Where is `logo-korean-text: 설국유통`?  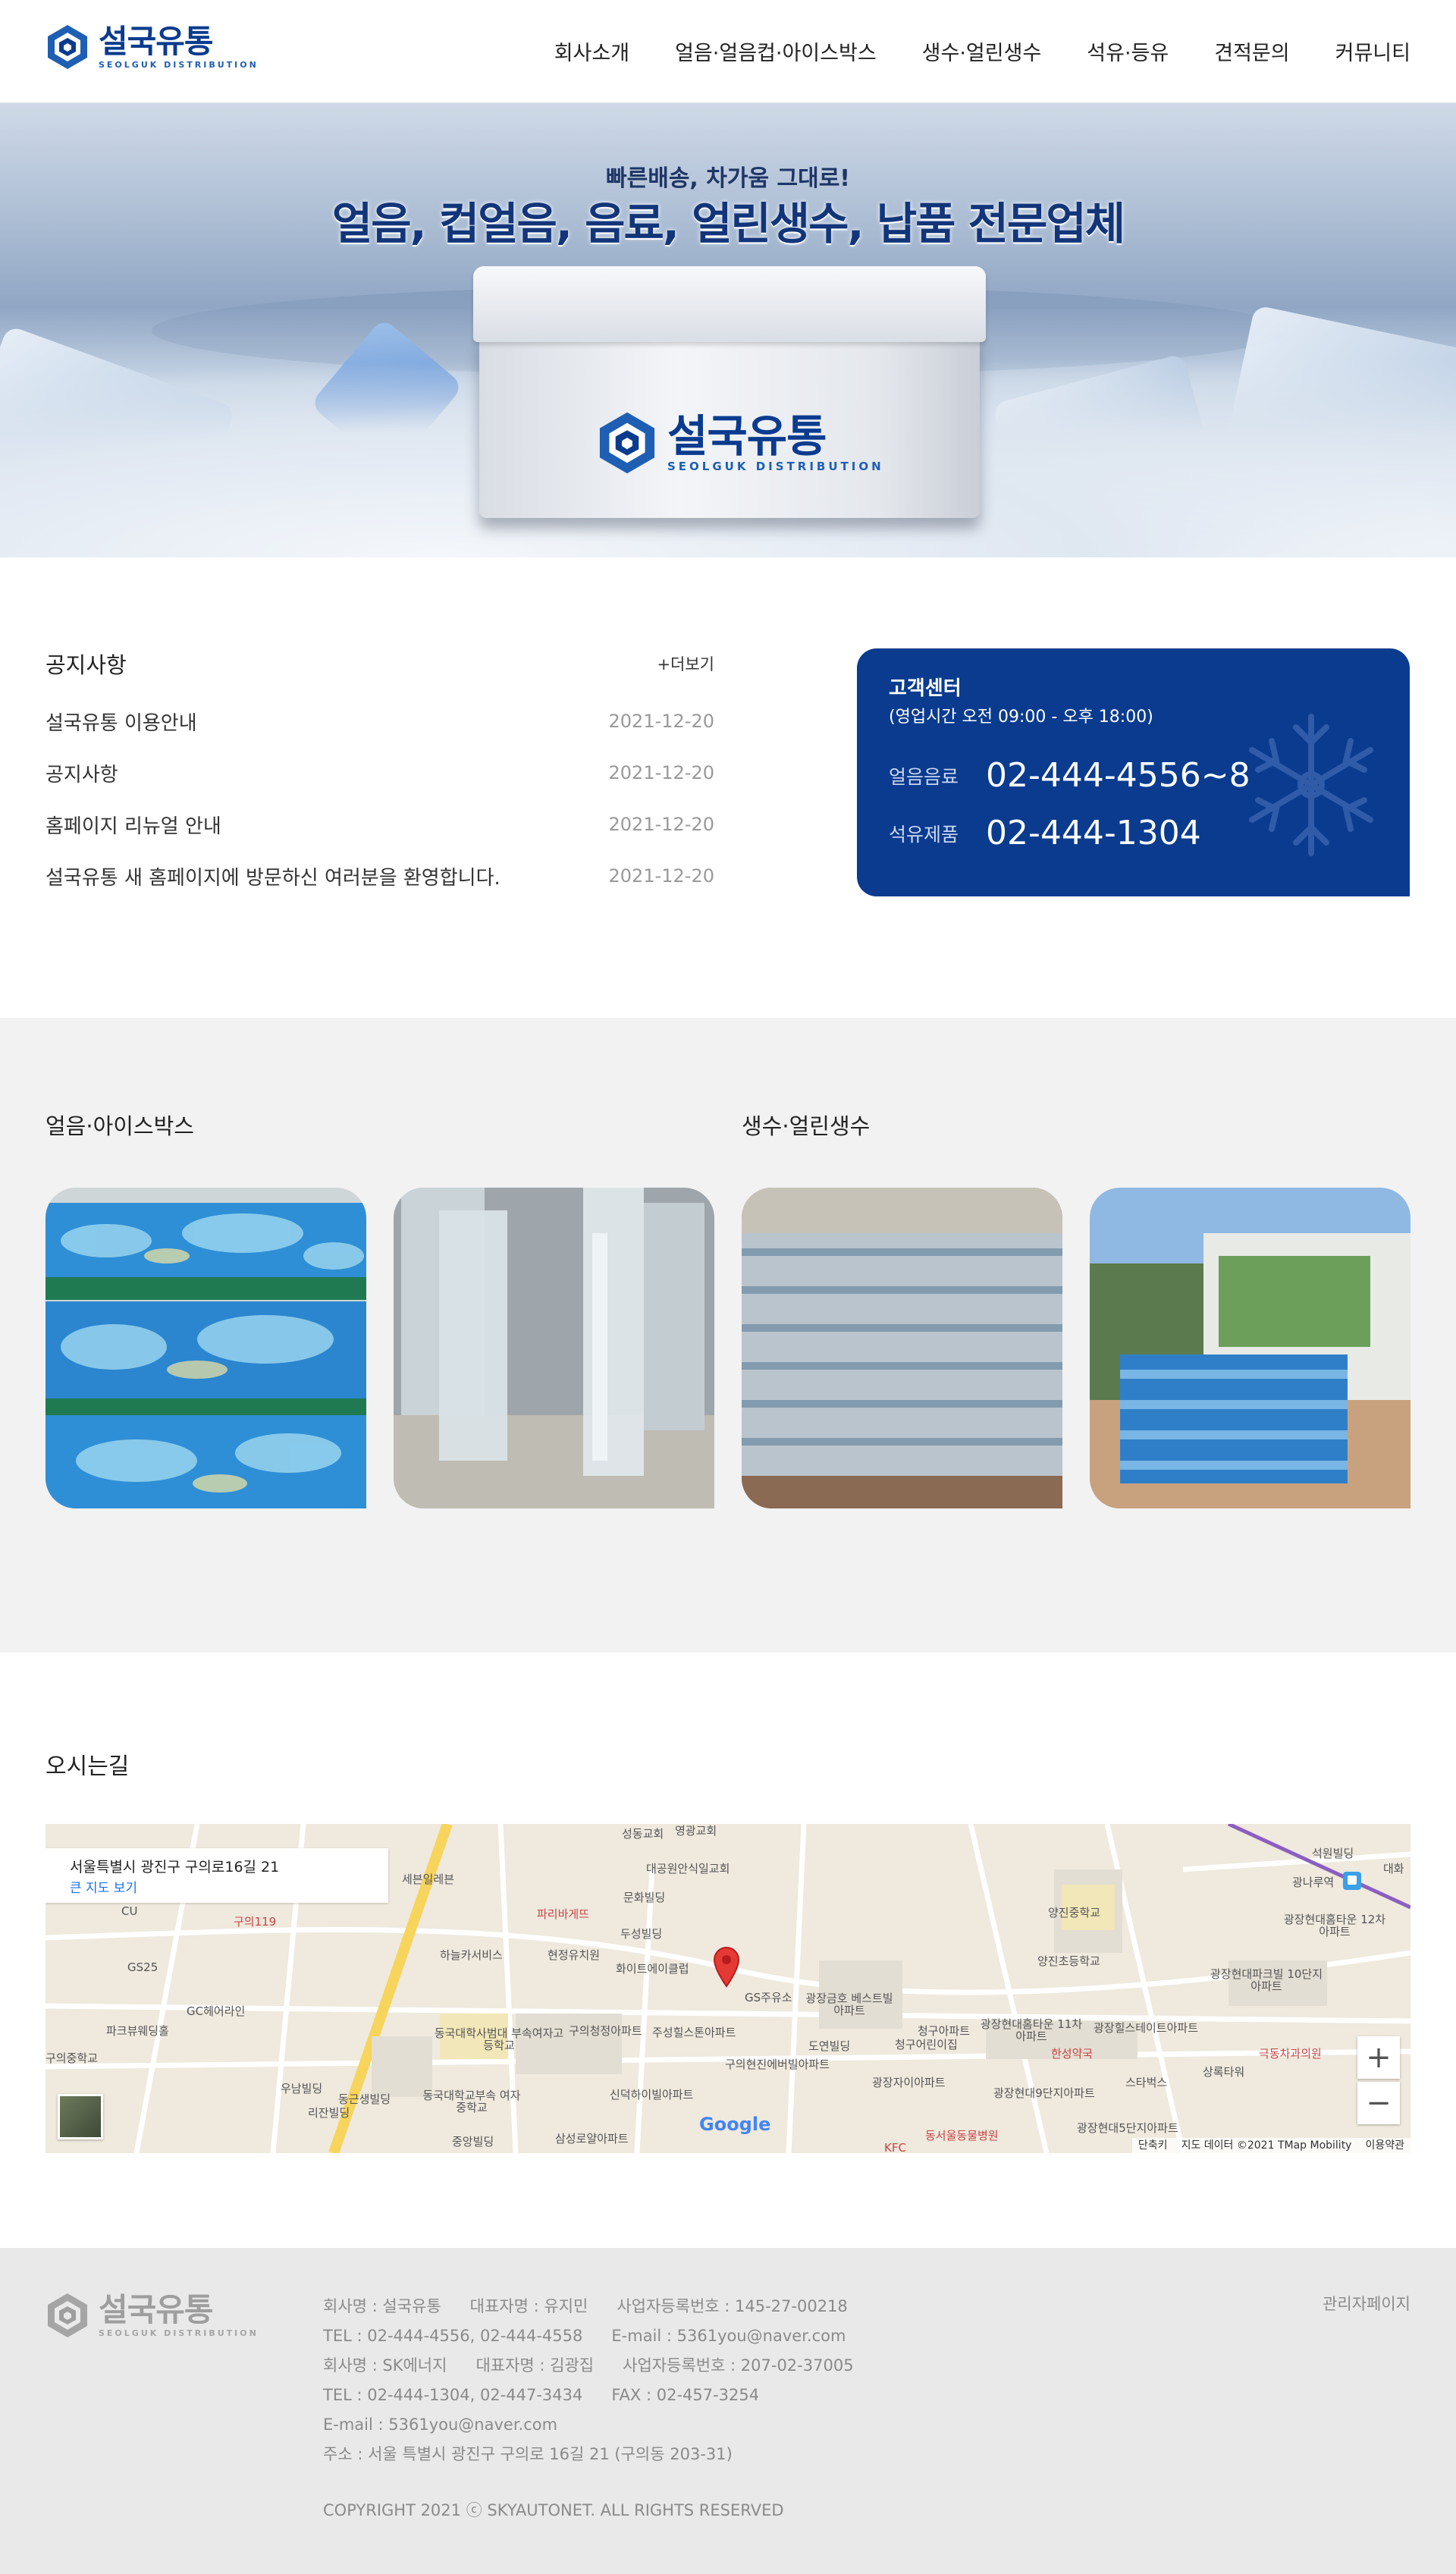
logo-korean-text: 설국유통 is located at coordinates (156, 41).